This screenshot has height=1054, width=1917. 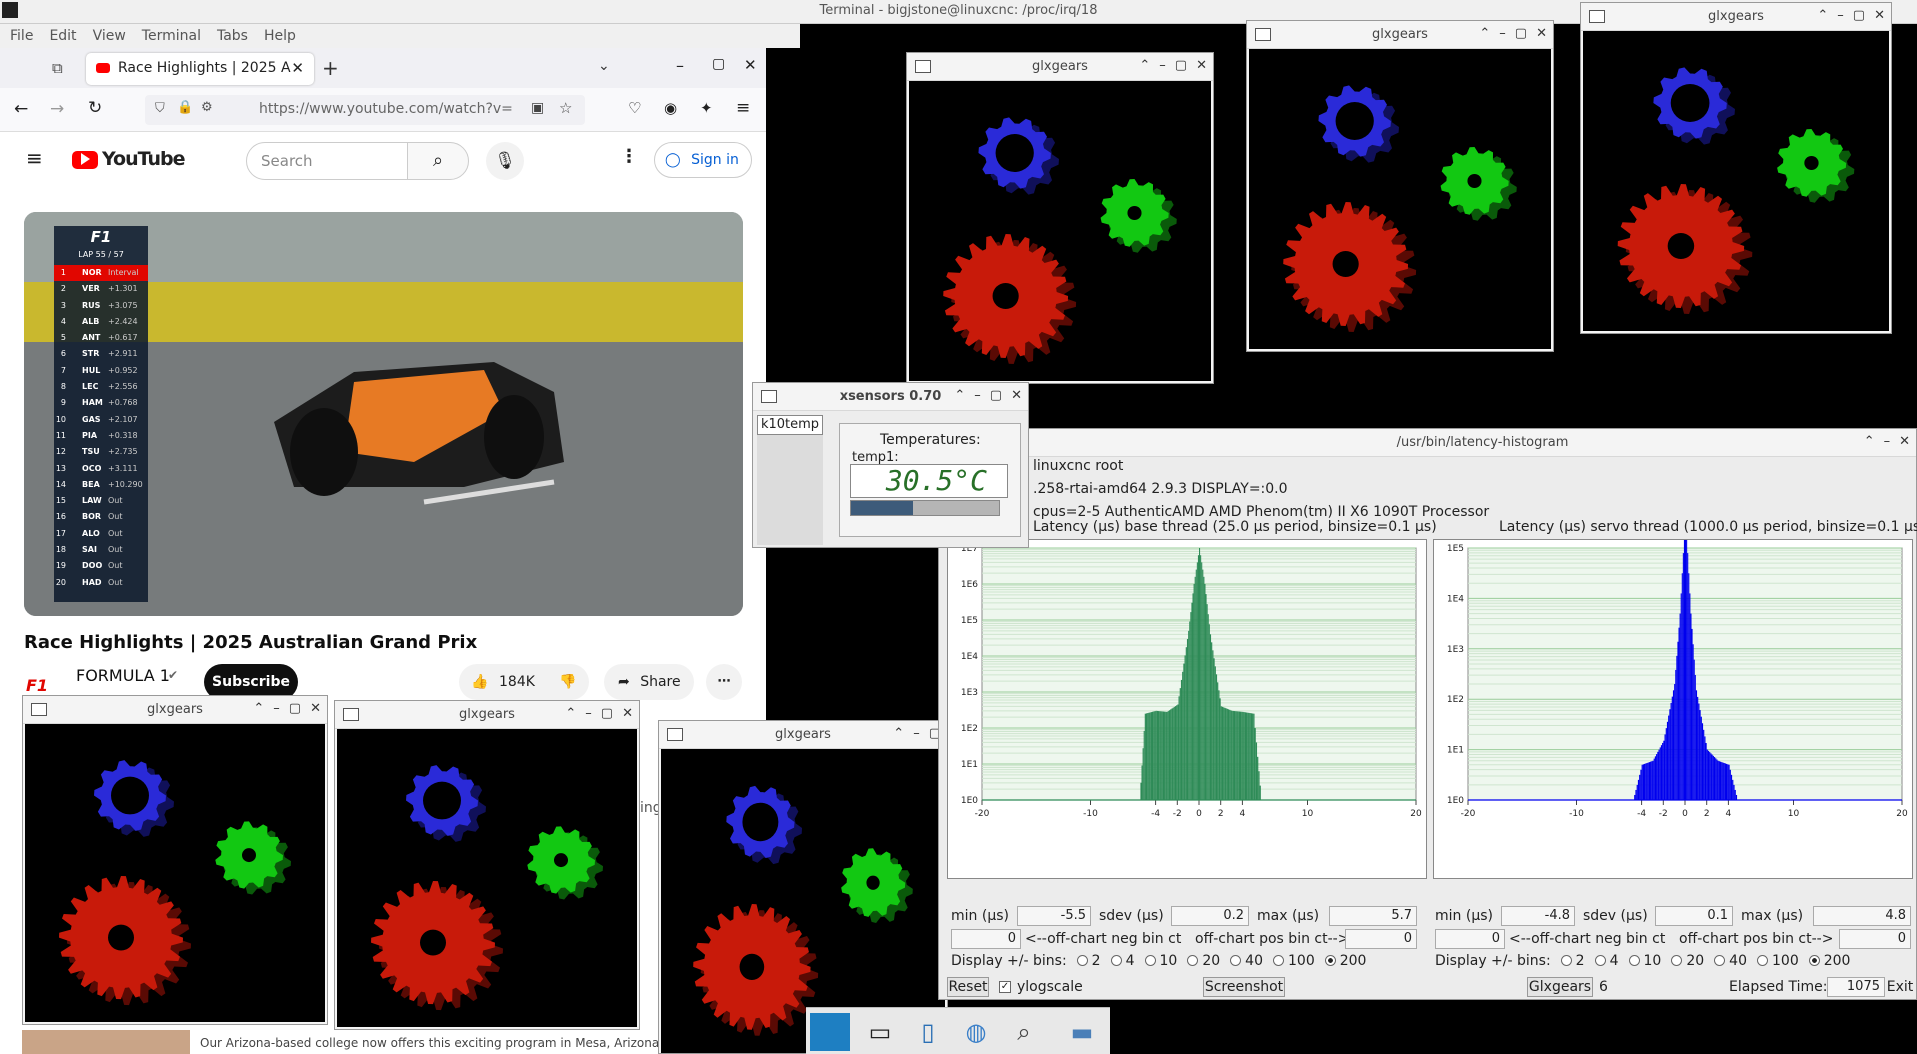 What do you see at coordinates (330, 68) in the screenshot?
I see `new-tab-button: +` at bounding box center [330, 68].